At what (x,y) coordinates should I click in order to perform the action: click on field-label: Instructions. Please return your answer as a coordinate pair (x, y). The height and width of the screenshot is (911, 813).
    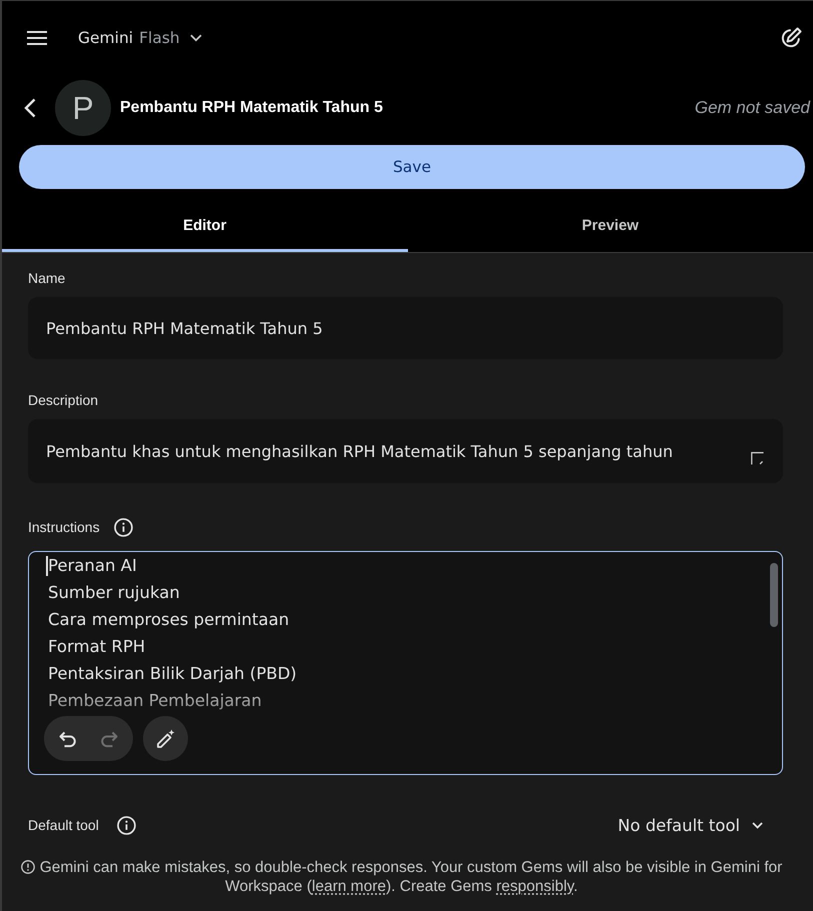
    Looking at the image, I should click on (64, 527).